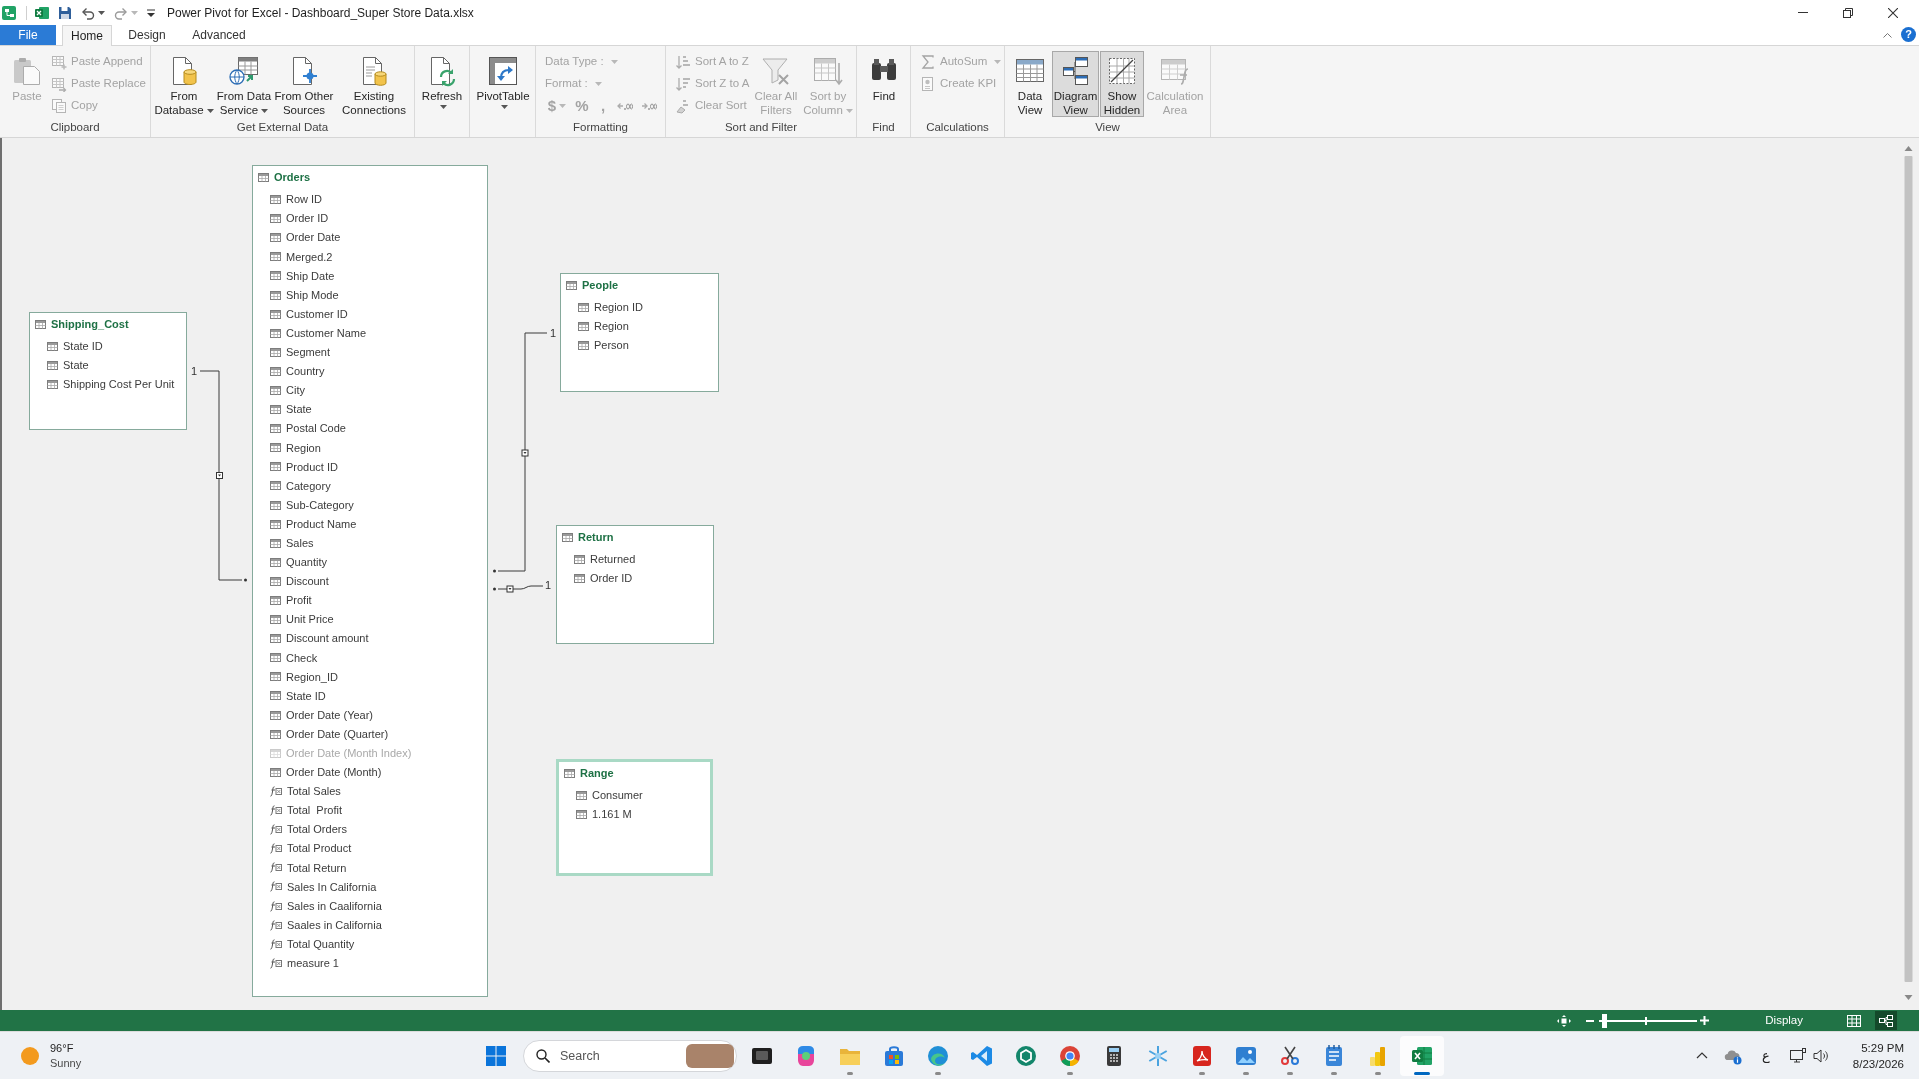  Describe the element at coordinates (66, 1063) in the screenshot. I see `weather-condition: Sunny` at that location.